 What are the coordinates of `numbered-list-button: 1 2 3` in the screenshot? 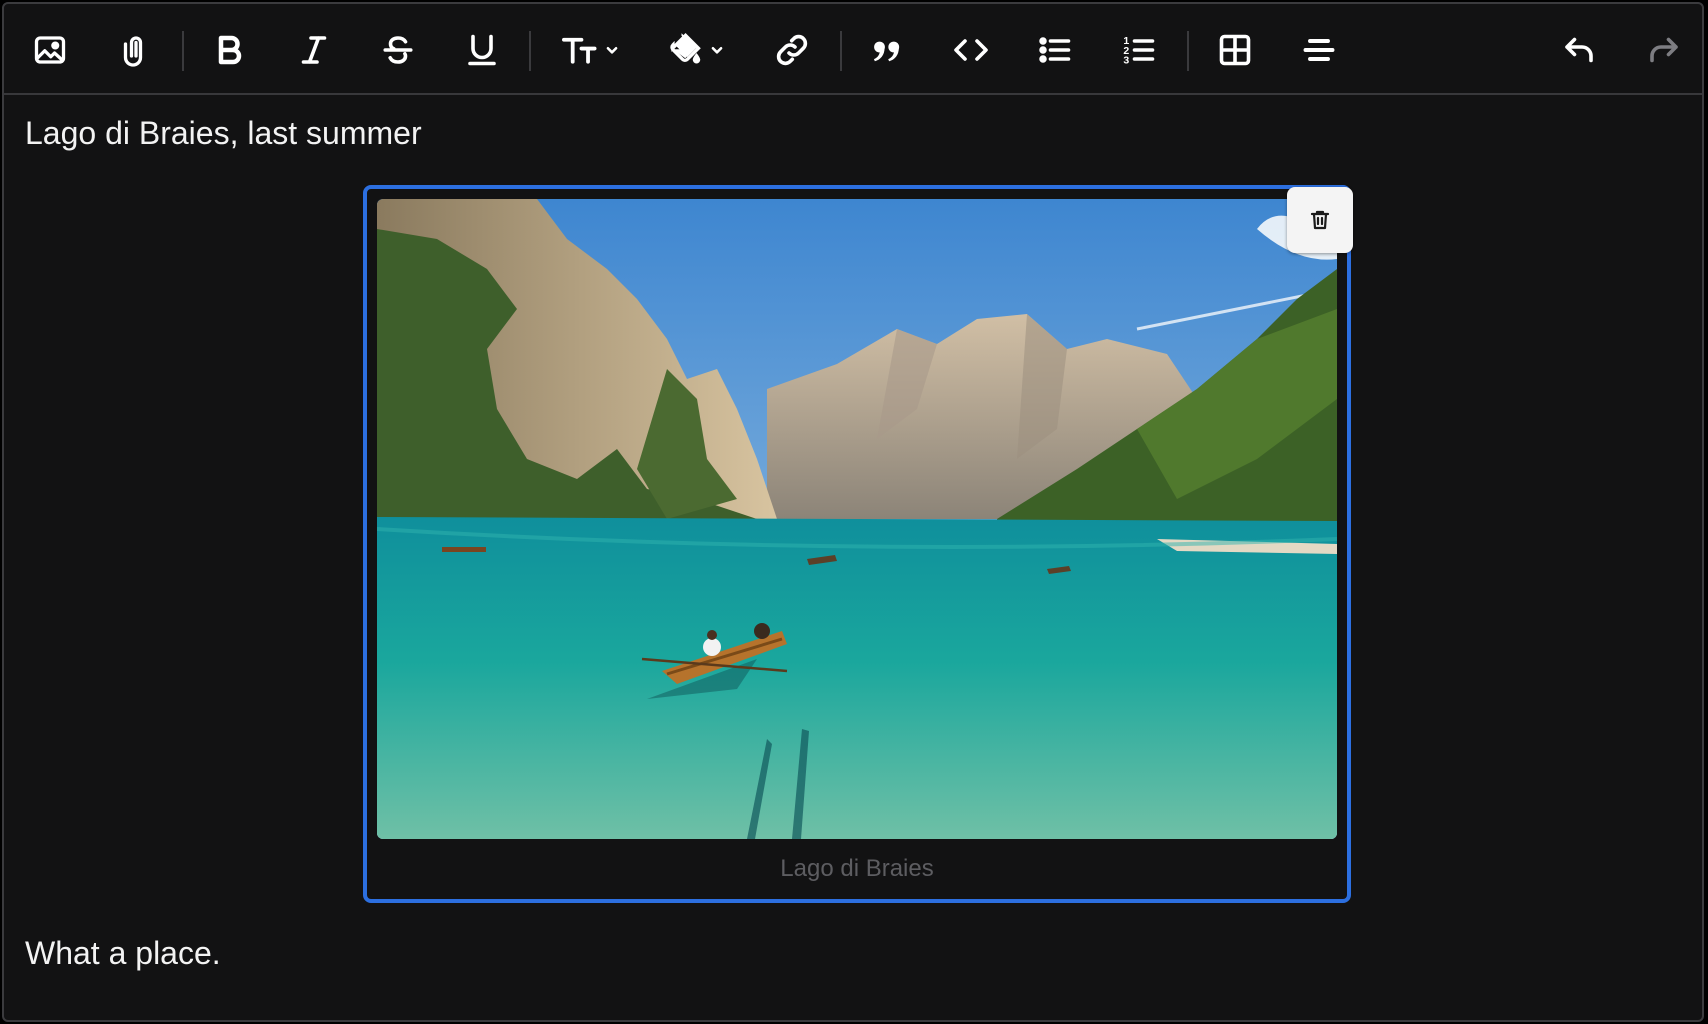 It's located at (1139, 50).